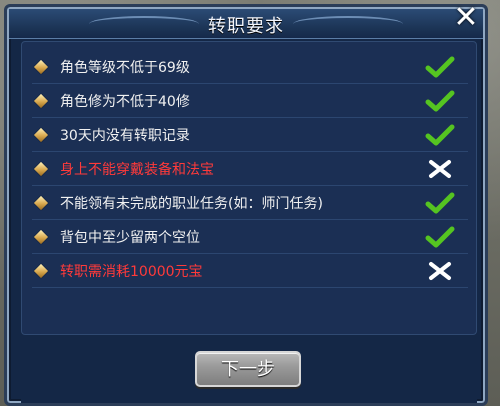 This screenshot has width=500, height=406. I want to click on dialog-titlebar: 转职要求, so click(246, 24).